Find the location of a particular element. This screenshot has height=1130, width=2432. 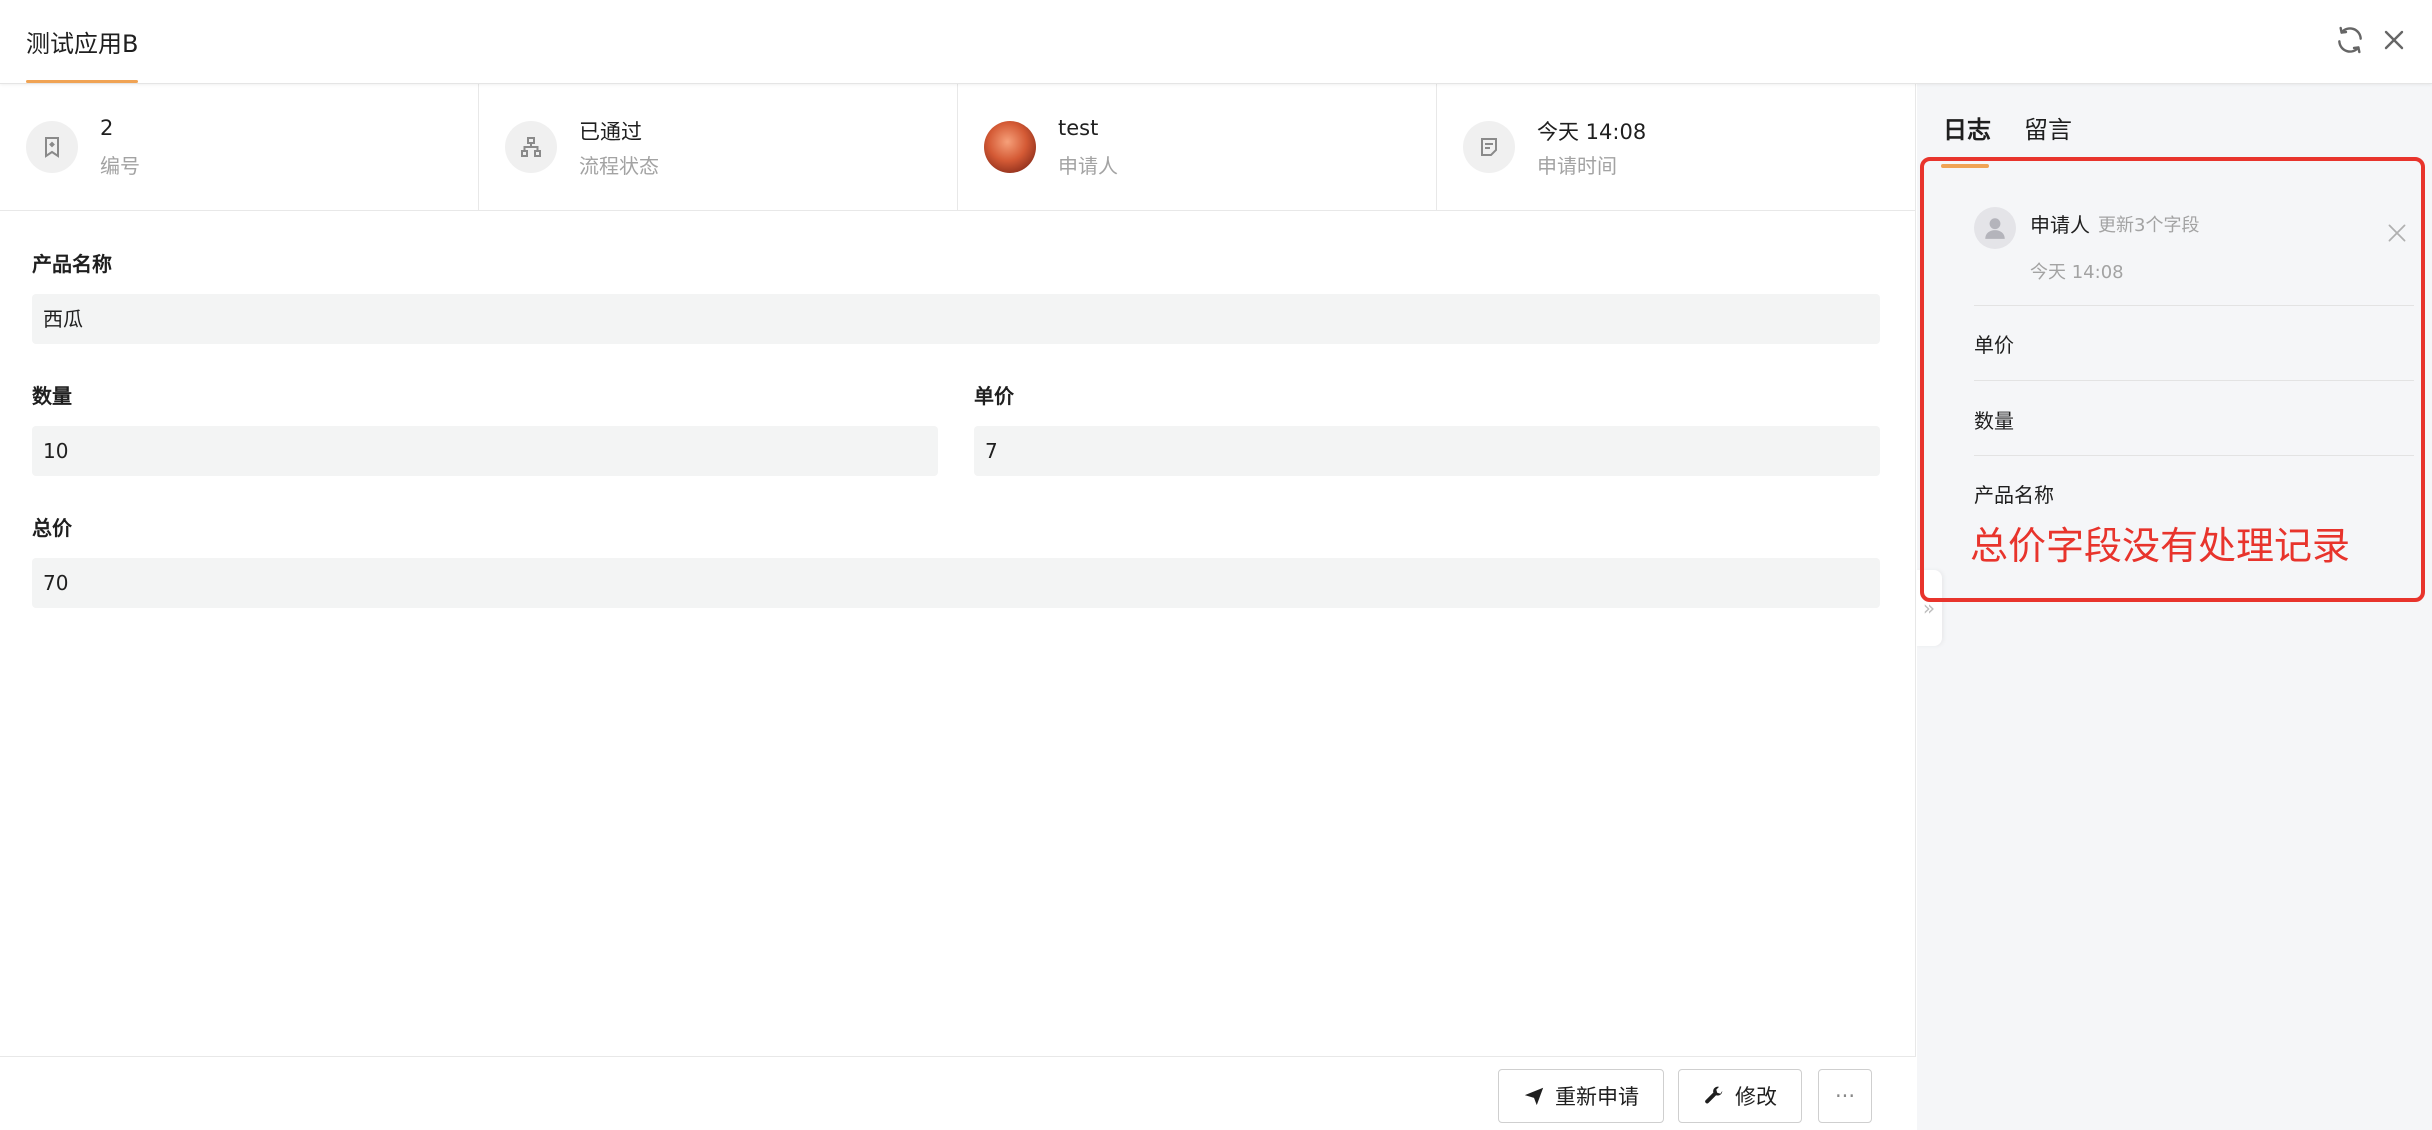

info-cell-status: 已通过 流程状态 is located at coordinates (718, 147).